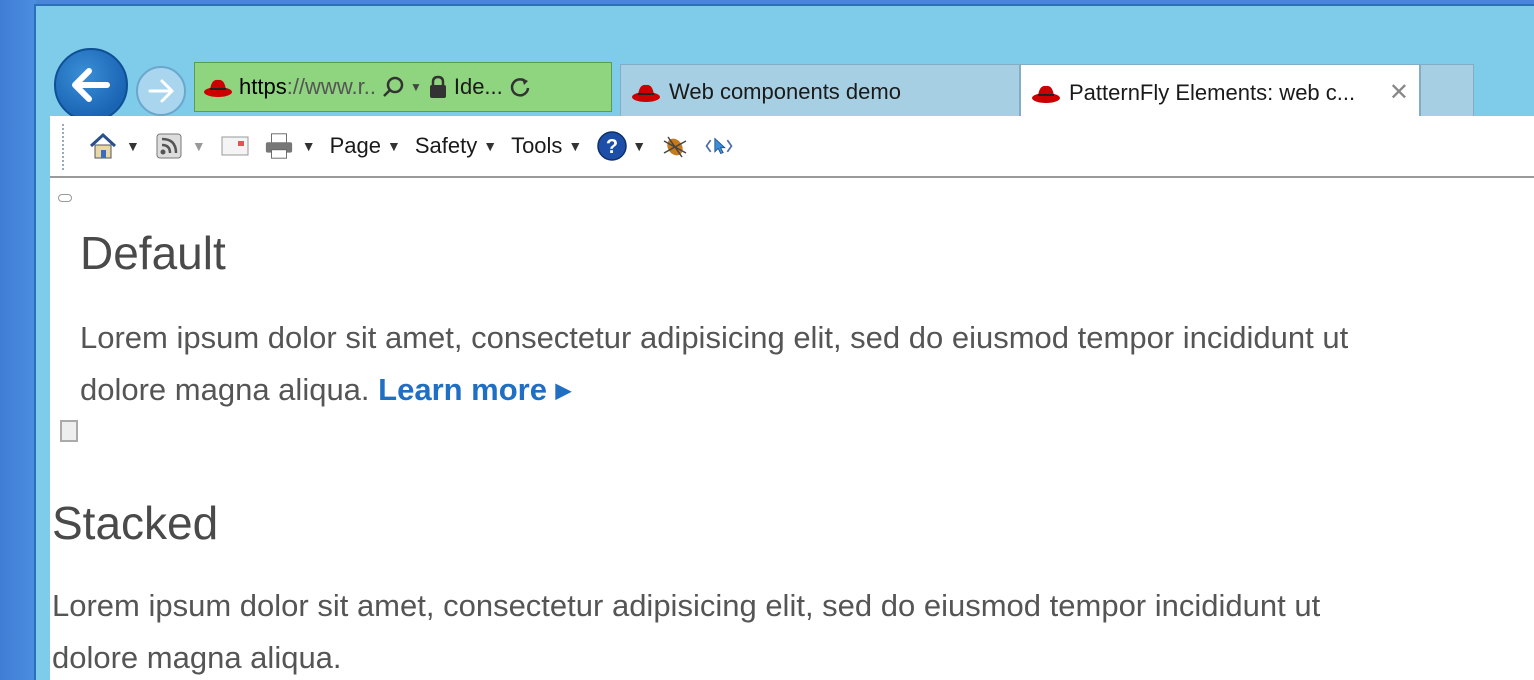 This screenshot has height=680, width=1534. I want to click on tab-web-components-demo: Web components demo, so click(820, 91).